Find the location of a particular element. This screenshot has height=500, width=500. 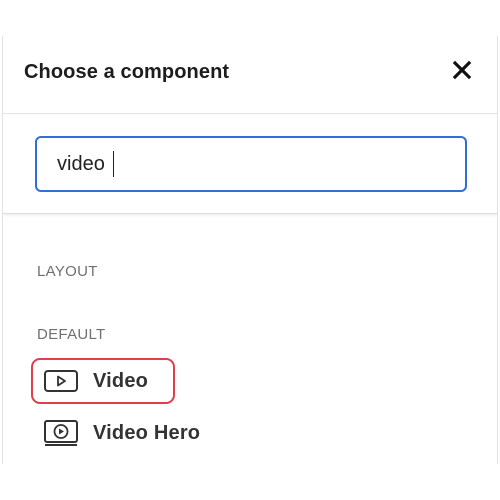

text-cursor is located at coordinates (113, 164).